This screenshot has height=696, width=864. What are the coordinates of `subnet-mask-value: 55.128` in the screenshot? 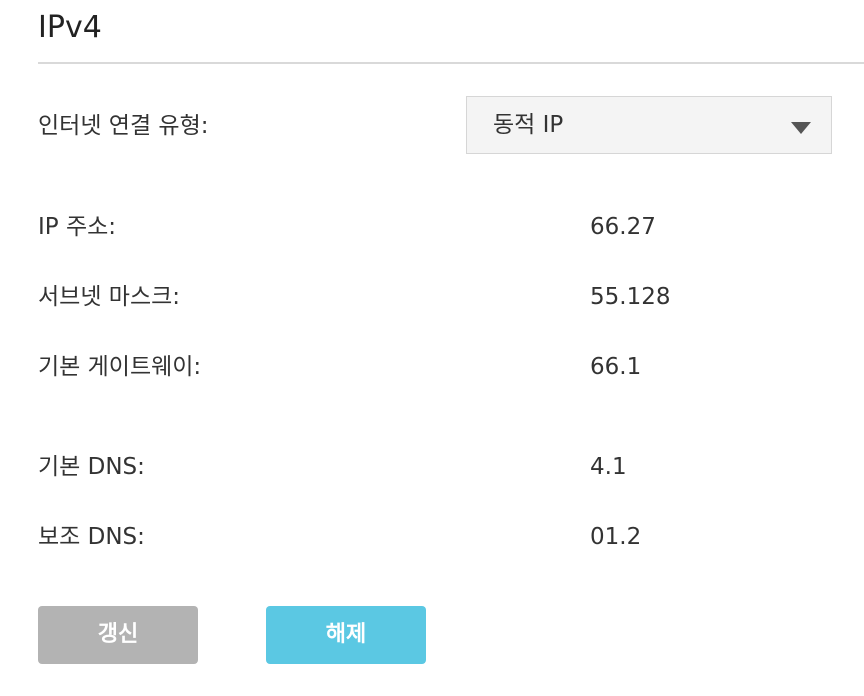 It's located at (630, 297).